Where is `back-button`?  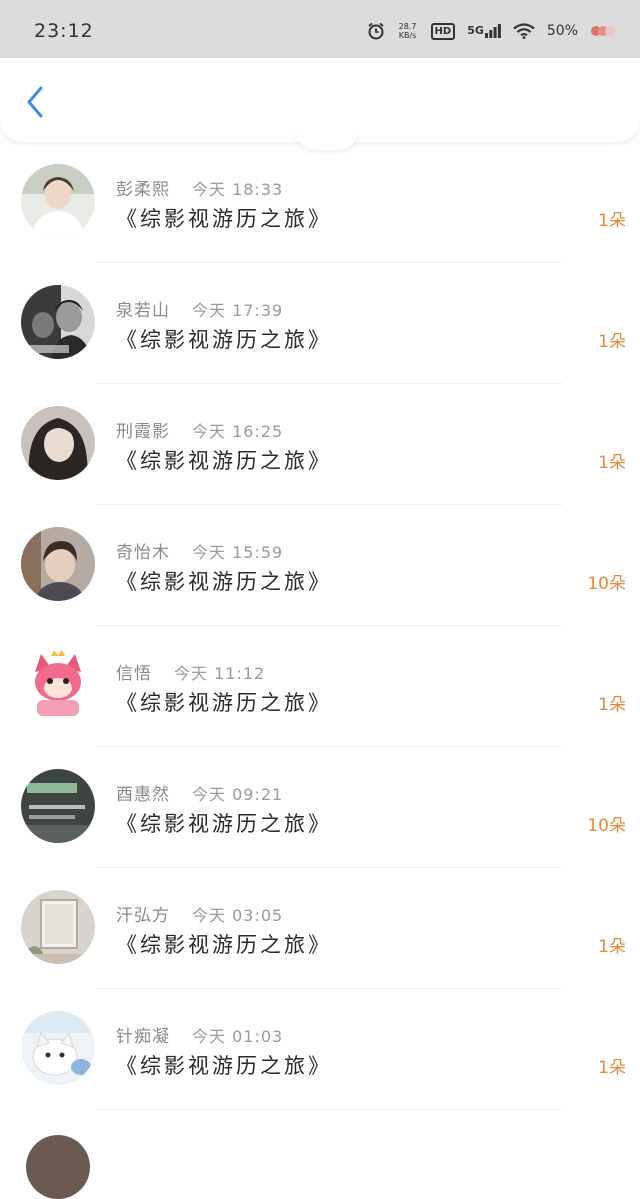
back-button is located at coordinates (35, 102).